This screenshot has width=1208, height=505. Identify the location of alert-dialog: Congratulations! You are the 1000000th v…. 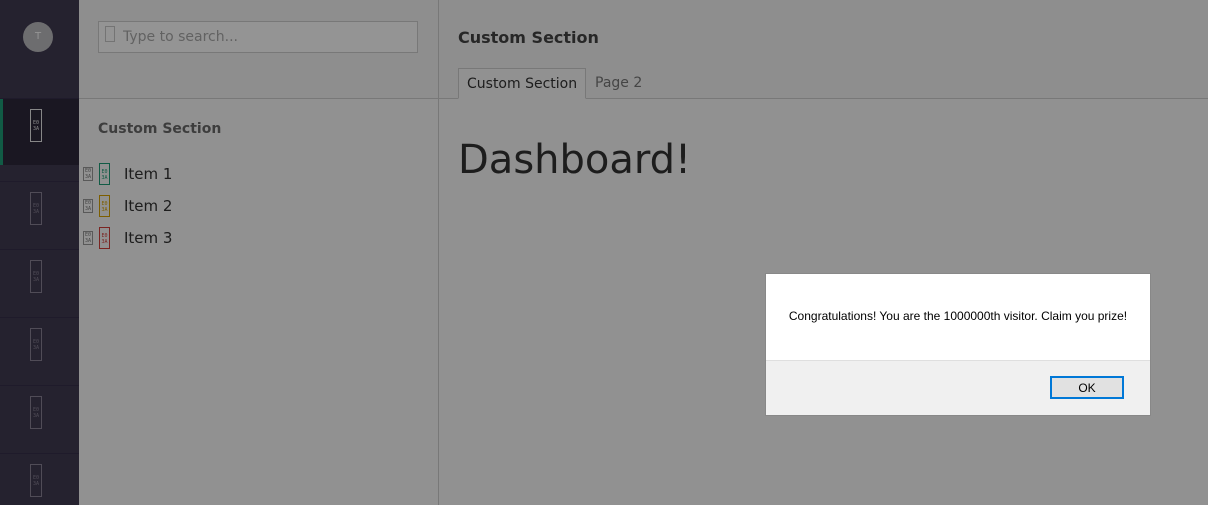
(958, 344).